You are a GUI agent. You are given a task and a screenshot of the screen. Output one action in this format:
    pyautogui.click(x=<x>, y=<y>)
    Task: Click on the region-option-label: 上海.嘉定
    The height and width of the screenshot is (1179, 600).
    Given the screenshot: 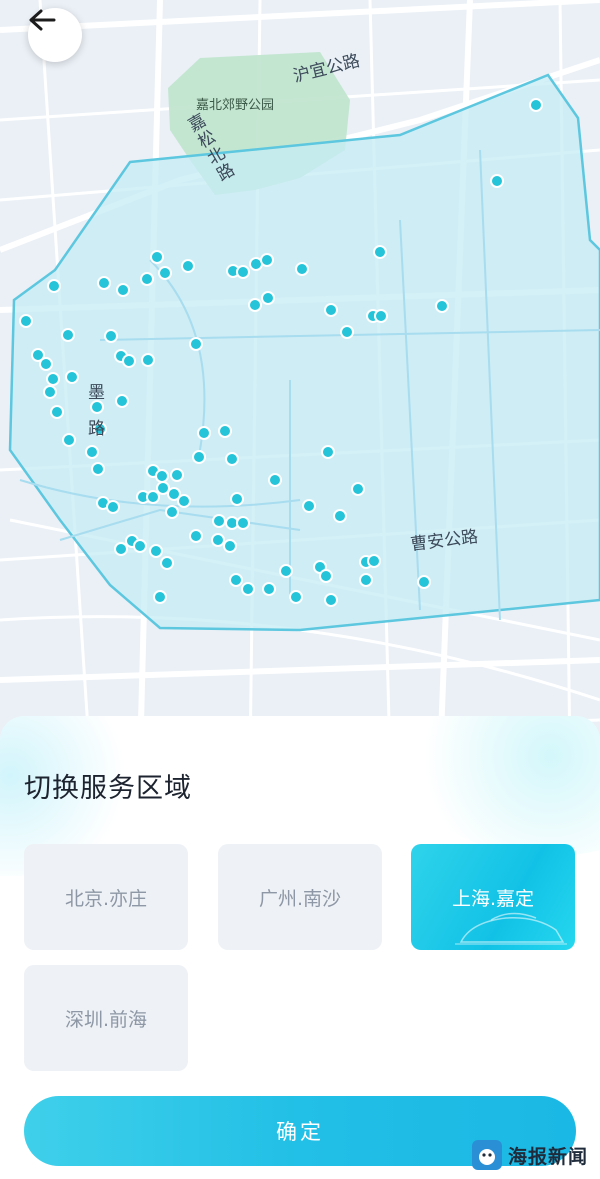 What is the action you would take?
    pyautogui.click(x=493, y=898)
    